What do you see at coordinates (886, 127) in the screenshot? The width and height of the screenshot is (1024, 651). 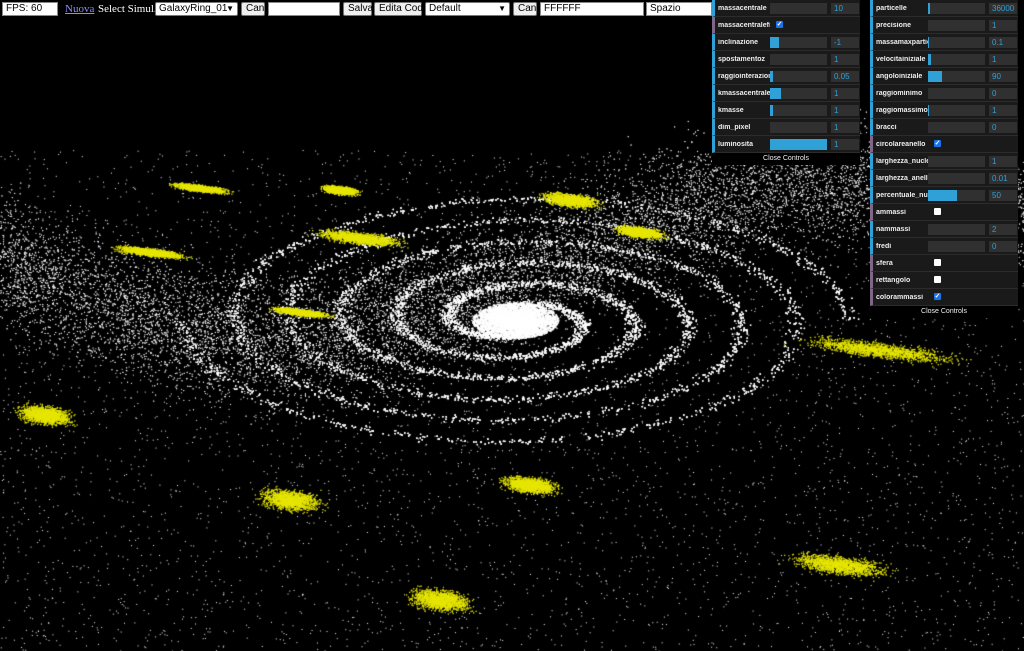 I see `control-label: bracci` at bounding box center [886, 127].